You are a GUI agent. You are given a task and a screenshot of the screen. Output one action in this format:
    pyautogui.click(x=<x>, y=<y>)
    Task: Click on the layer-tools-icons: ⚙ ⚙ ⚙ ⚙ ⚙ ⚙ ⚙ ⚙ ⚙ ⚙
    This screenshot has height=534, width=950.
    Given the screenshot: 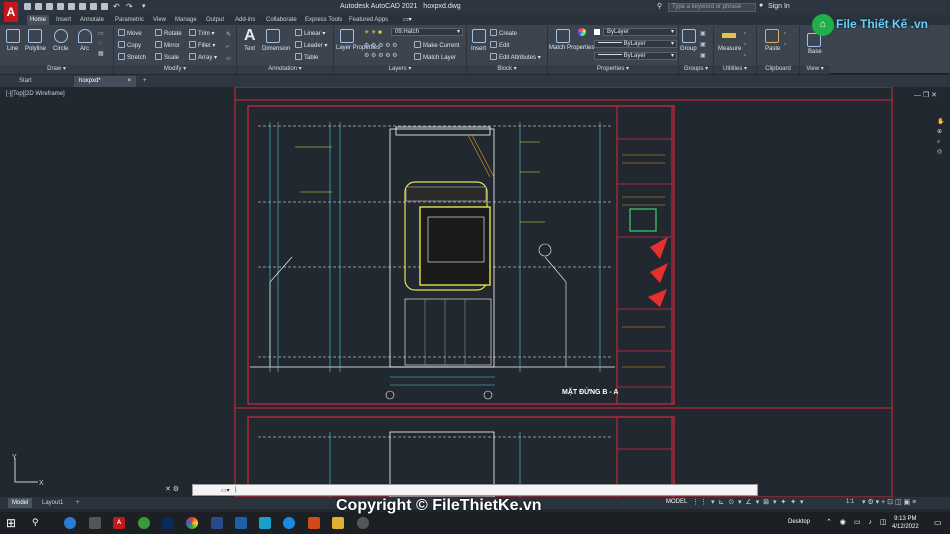 What is the action you would take?
    pyautogui.click(x=381, y=51)
    